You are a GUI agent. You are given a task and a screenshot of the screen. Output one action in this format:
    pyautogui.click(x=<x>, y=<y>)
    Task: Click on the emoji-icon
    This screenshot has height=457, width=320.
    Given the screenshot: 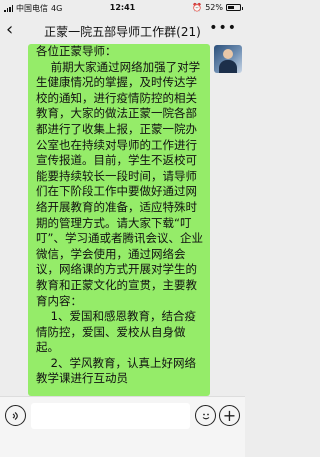 What is the action you would take?
    pyautogui.click(x=205, y=415)
    